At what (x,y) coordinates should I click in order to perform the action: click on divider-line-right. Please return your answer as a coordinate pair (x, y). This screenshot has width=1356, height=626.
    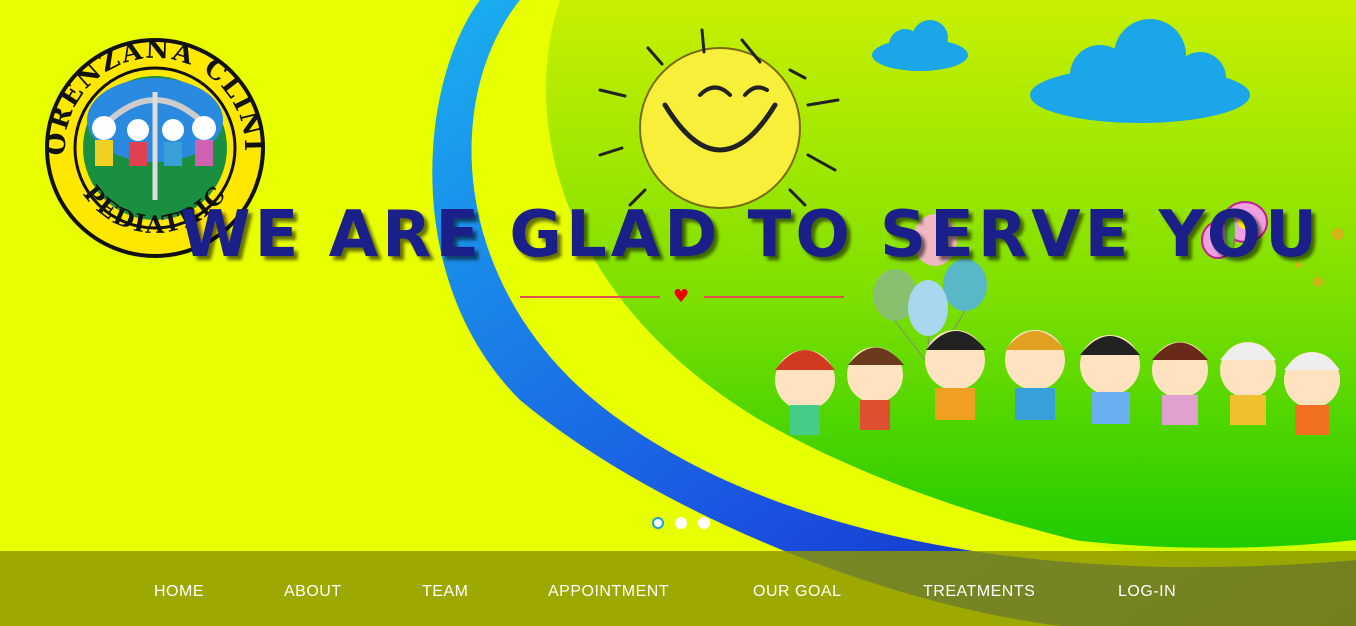
    Looking at the image, I should click on (774, 297).